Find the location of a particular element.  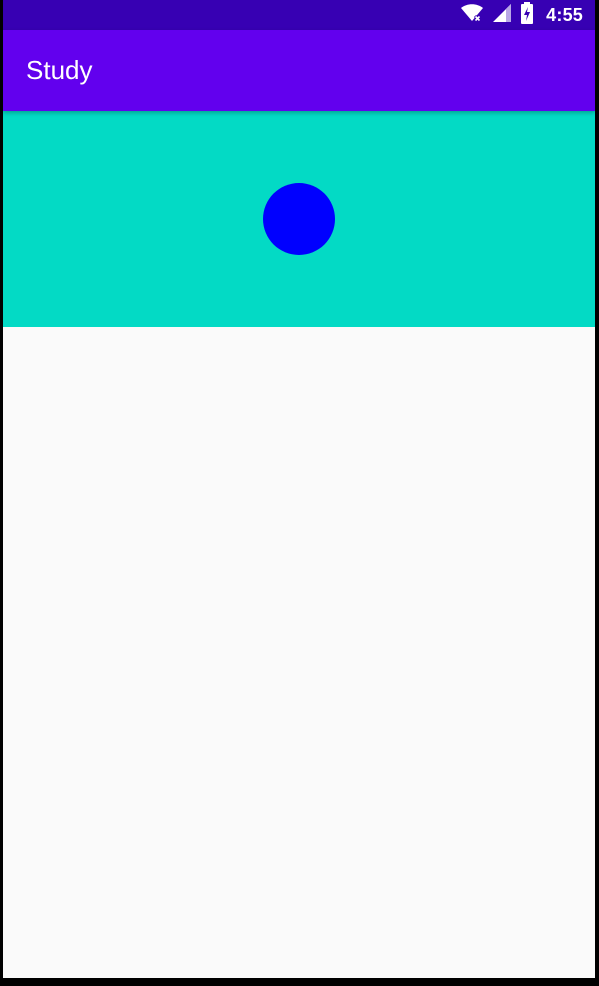

status-icons: 4:55 is located at coordinates (521, 15).